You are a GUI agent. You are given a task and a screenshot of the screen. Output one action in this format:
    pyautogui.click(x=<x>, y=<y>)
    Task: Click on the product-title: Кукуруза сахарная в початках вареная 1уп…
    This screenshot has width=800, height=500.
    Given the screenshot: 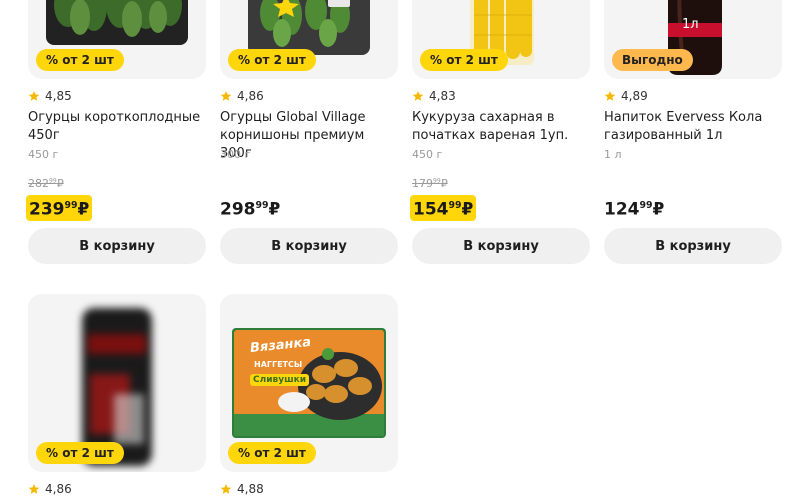 What is the action you would take?
    pyautogui.click(x=501, y=127)
    